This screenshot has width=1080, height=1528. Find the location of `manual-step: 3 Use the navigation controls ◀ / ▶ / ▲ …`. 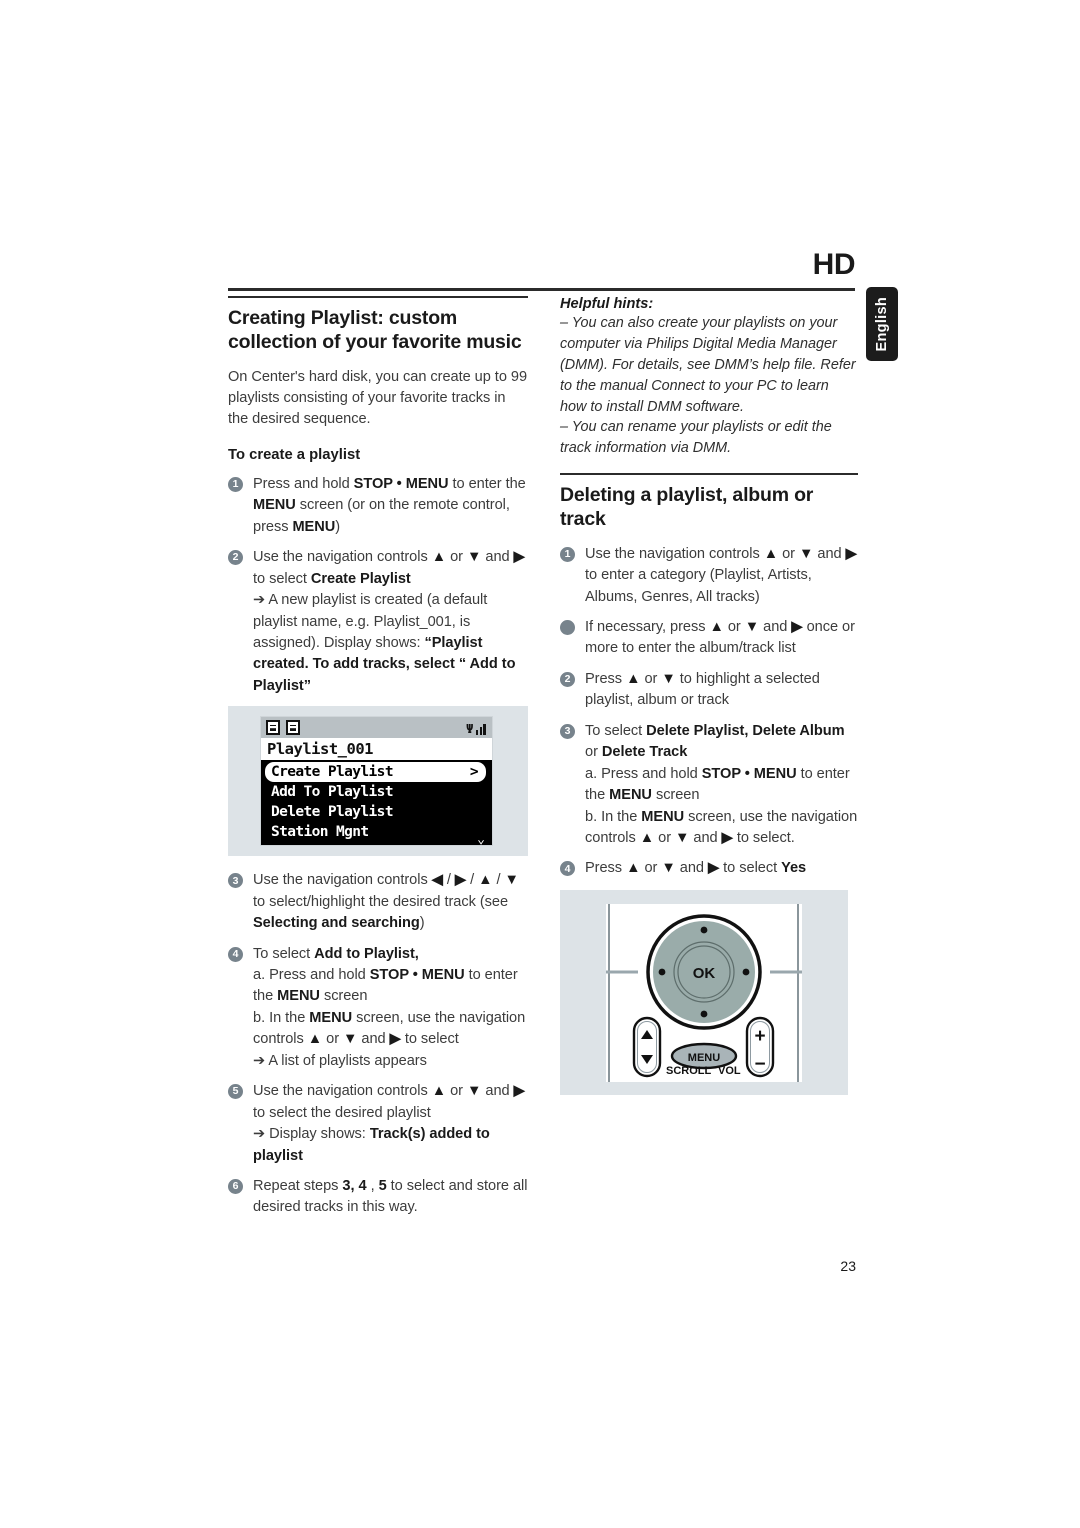

manual-step: 3 Use the navigation controls ◀ / ▶ / ▲ … is located at coordinates (378, 902).